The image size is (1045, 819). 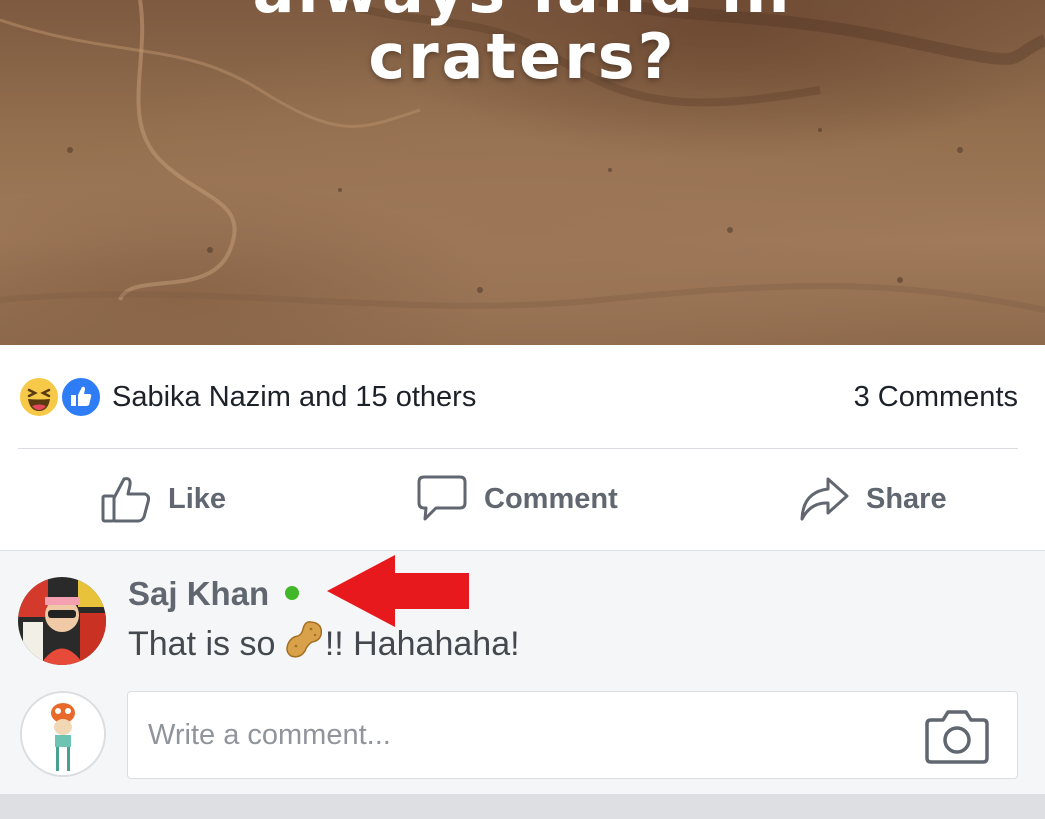 I want to click on comment-author-name: Saj Khan, so click(x=198, y=594).